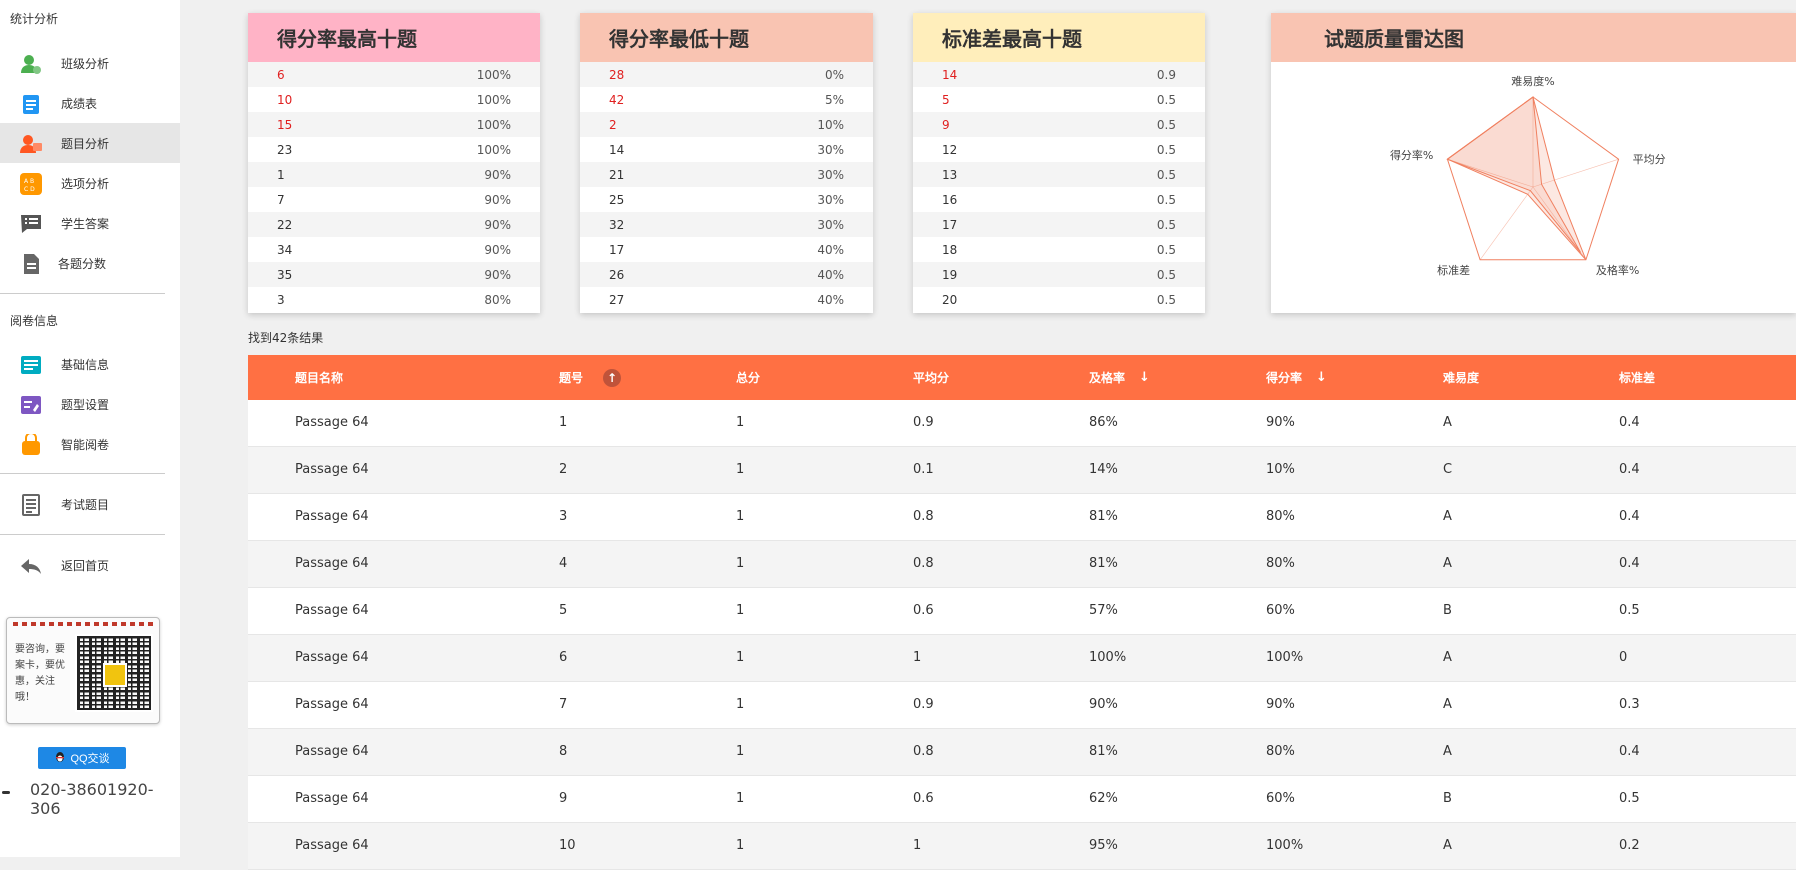  Describe the element at coordinates (394, 74) in the screenshot. I see `card-row: 6 100%` at that location.